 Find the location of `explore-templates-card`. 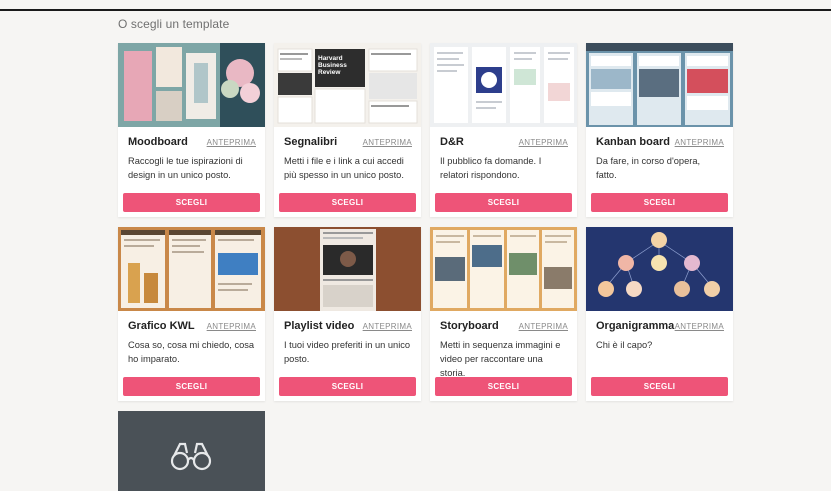

explore-templates-card is located at coordinates (191, 451).